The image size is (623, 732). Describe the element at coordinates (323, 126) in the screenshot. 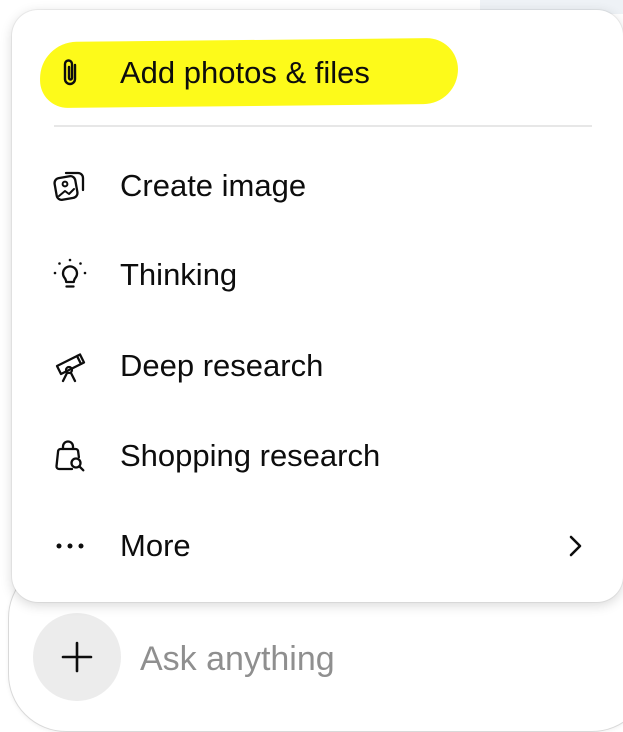

I see `menu-divider` at that location.